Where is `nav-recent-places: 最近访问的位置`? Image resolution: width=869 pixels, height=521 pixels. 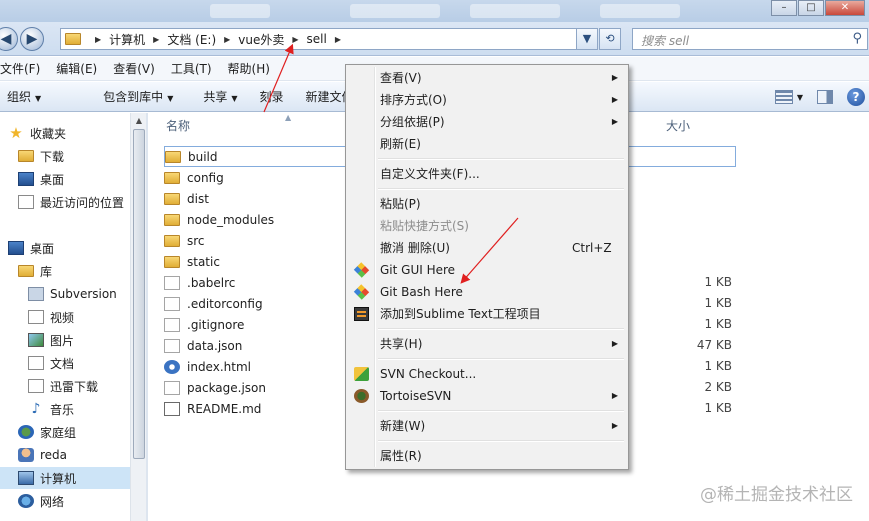 nav-recent-places: 最近访问的位置 is located at coordinates (71, 202).